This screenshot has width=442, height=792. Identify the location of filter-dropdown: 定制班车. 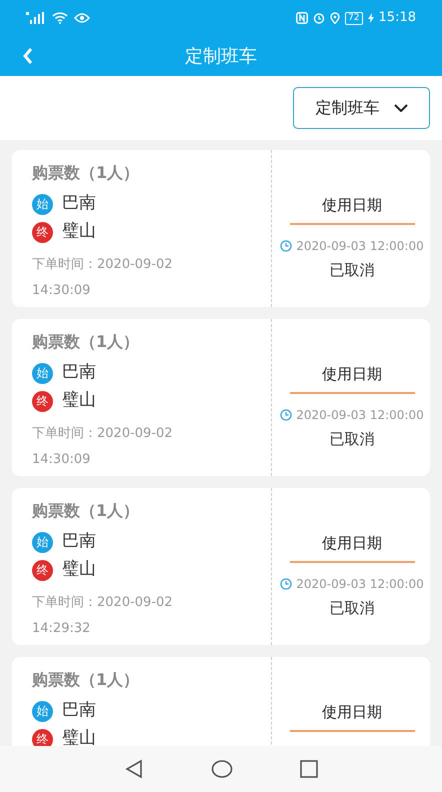
(361, 108).